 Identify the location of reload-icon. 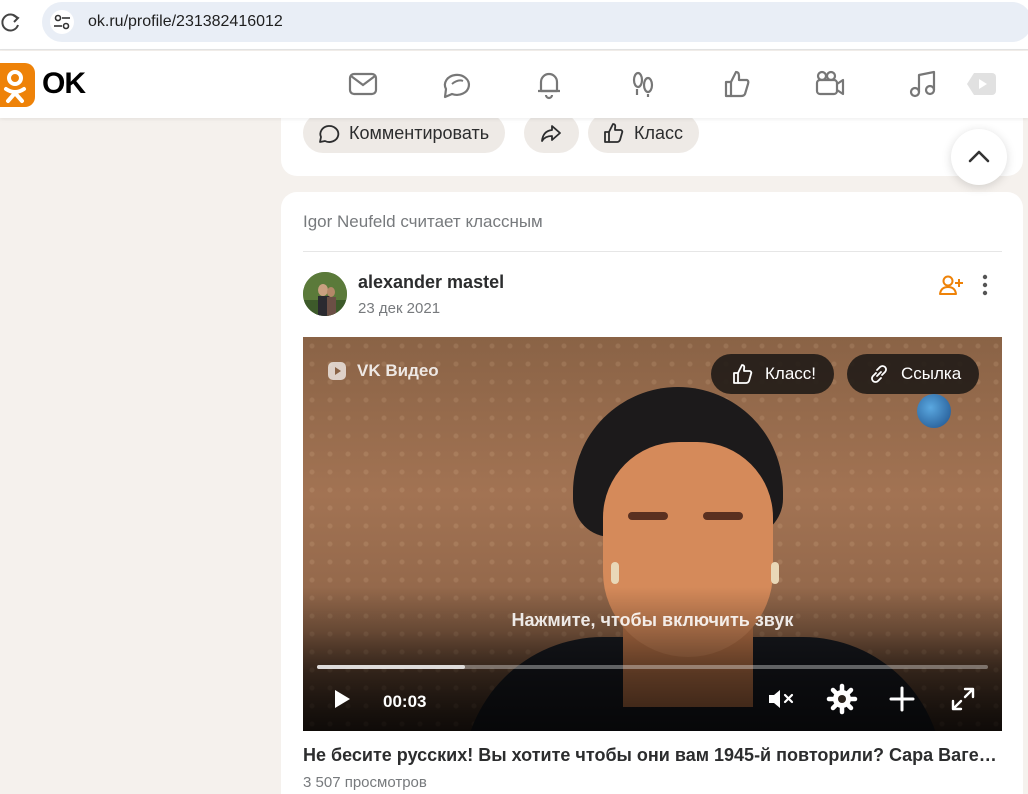
(11, 23).